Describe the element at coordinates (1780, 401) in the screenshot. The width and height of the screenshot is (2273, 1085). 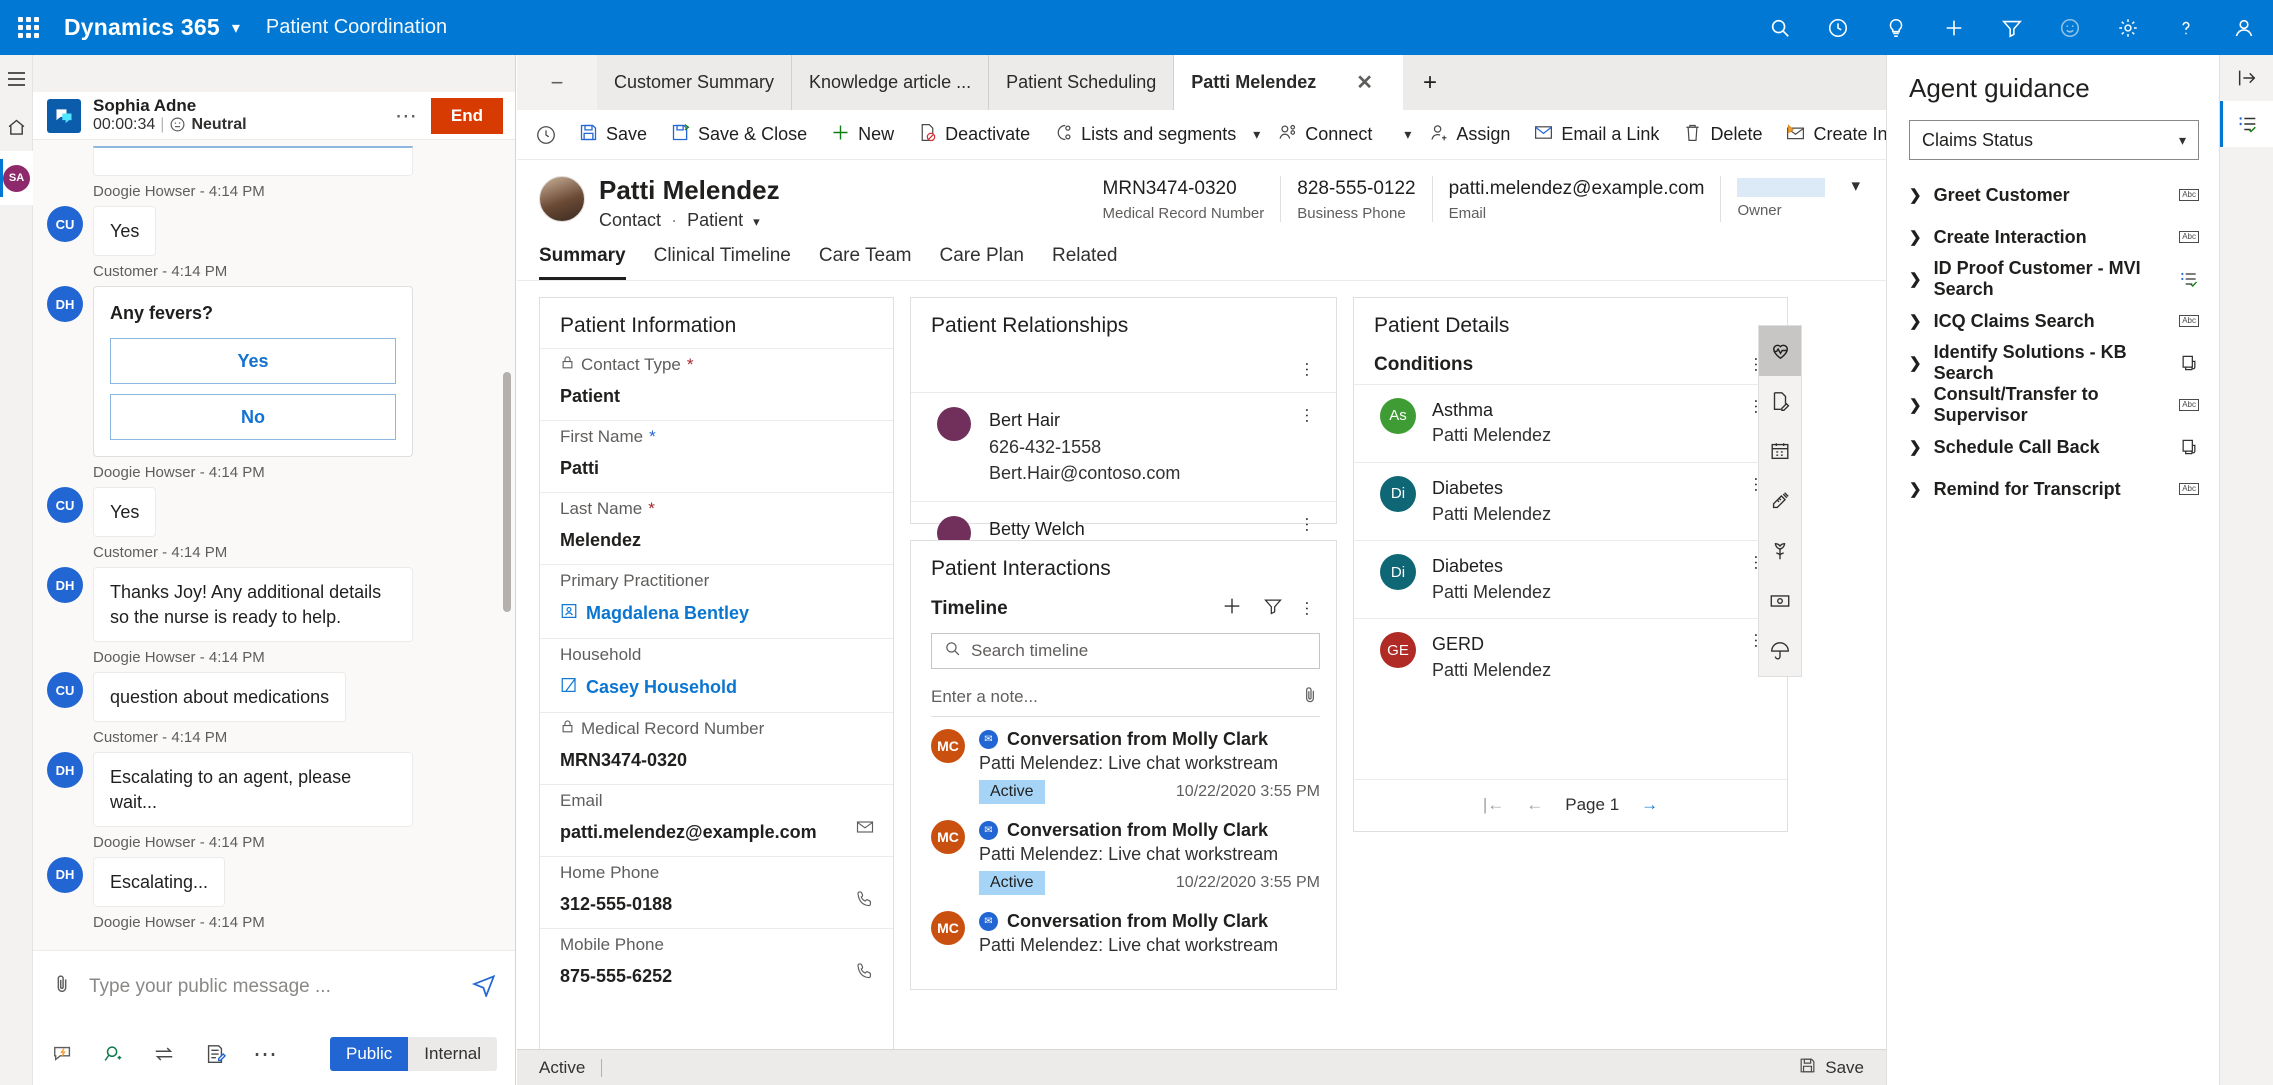
I see `document-edit-icon` at that location.